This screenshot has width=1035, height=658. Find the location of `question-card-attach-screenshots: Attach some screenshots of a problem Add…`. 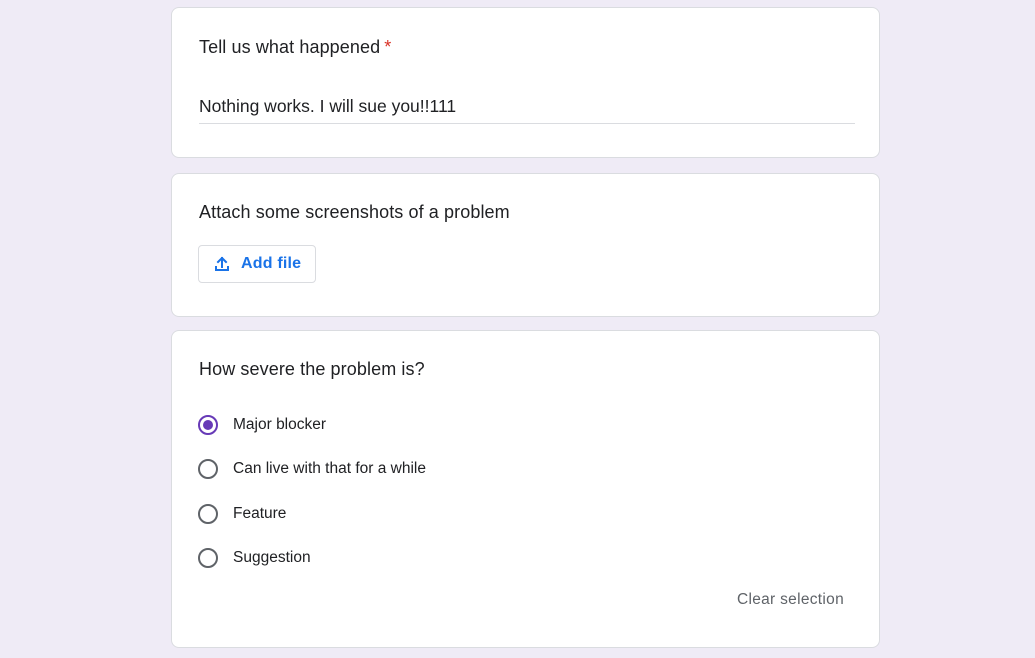

question-card-attach-screenshots: Attach some screenshots of a problem Add… is located at coordinates (525, 245).